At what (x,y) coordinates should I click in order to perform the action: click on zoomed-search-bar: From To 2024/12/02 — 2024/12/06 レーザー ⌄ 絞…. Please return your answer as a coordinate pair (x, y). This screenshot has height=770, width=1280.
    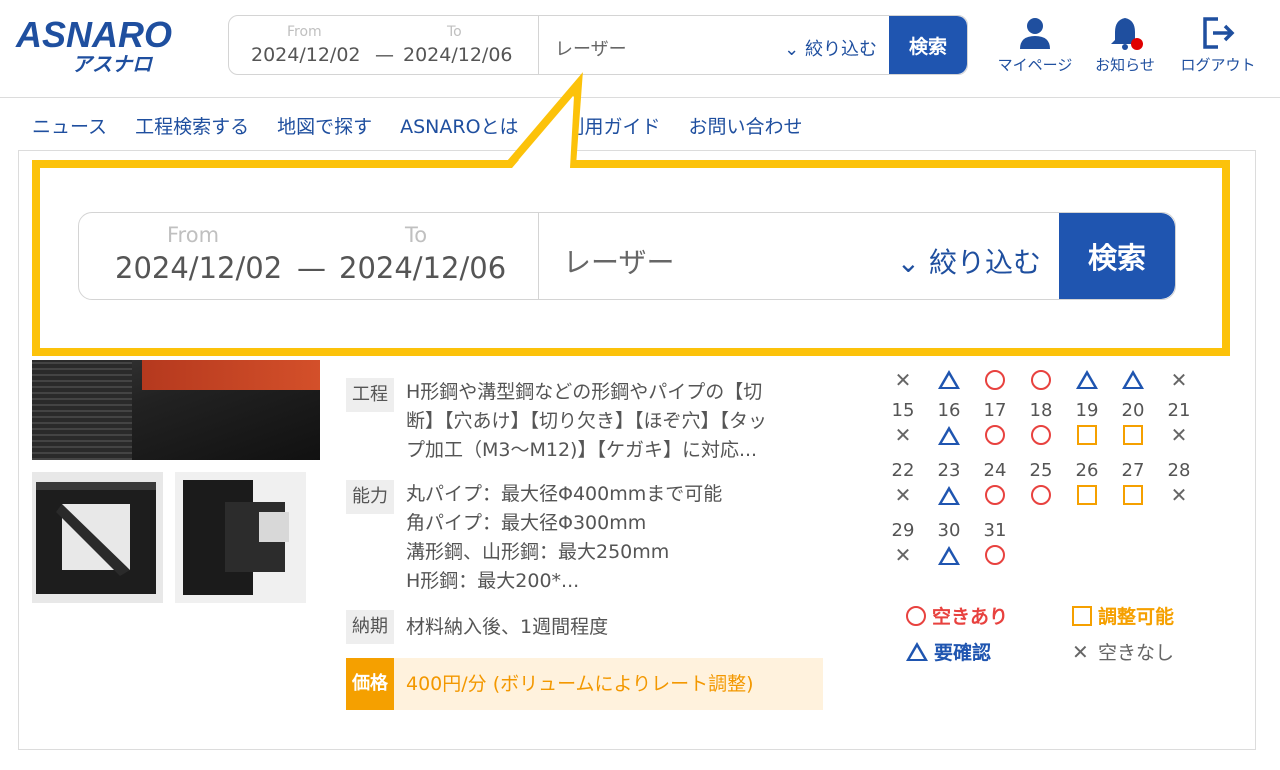
    Looking at the image, I should click on (627, 256).